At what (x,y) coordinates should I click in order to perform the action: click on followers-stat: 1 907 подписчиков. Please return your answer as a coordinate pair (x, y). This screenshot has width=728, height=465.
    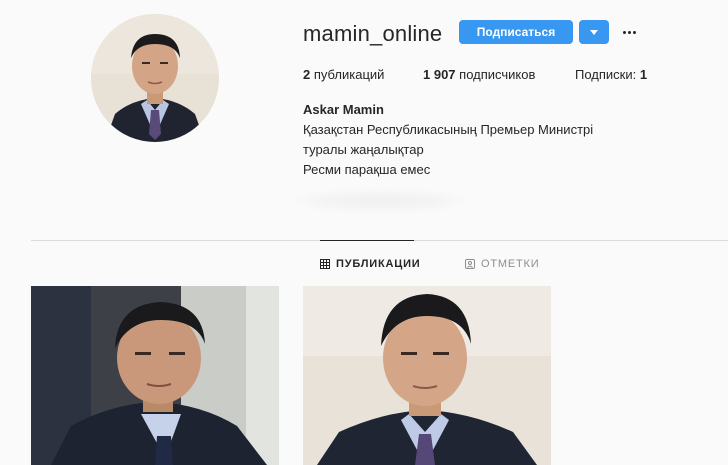
    Looking at the image, I should click on (479, 75).